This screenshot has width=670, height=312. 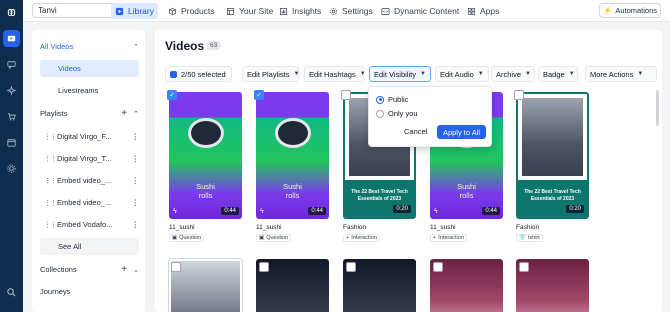 I want to click on badge-button: Badge ▼, so click(x=558, y=74).